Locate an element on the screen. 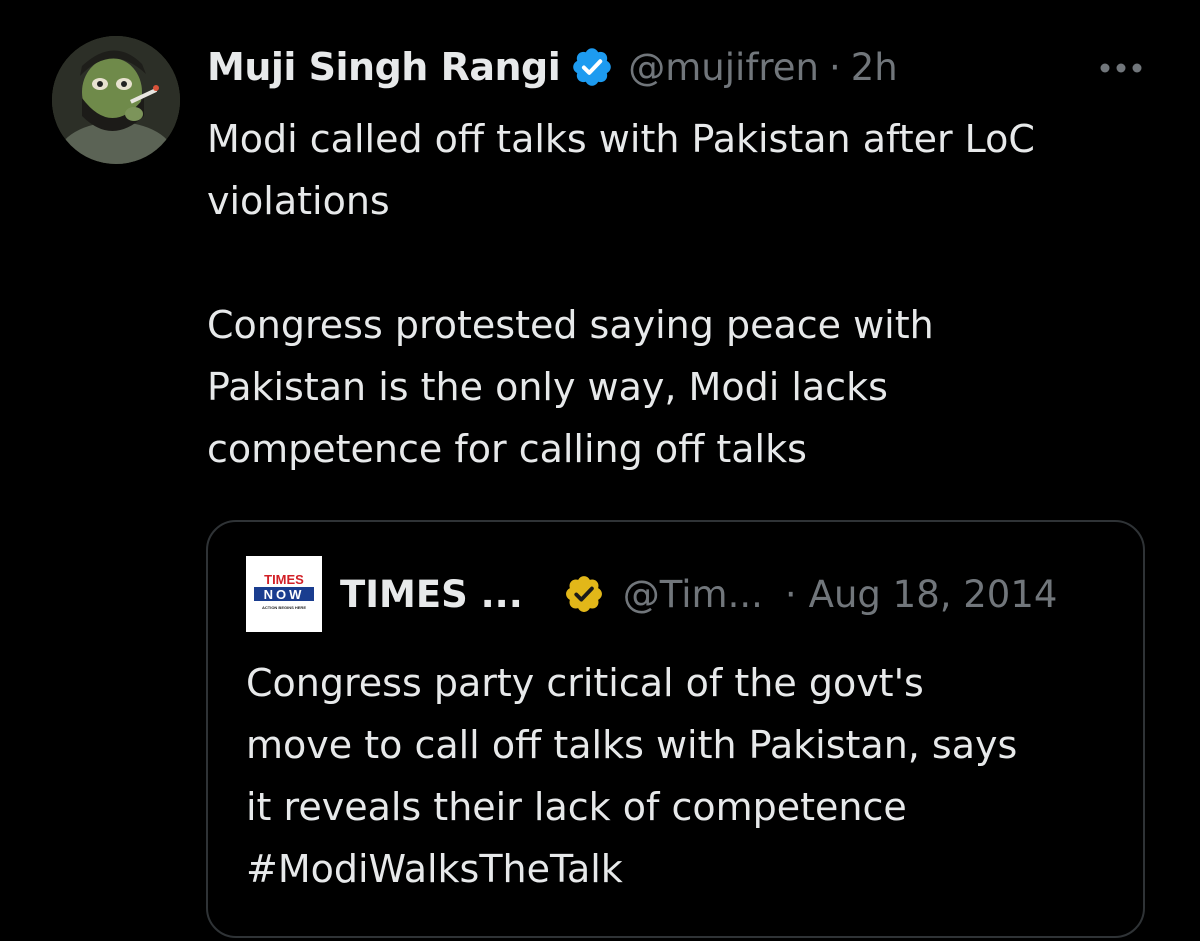  logo-tagline: ACTION BEGINS HERE is located at coordinates (284, 607).